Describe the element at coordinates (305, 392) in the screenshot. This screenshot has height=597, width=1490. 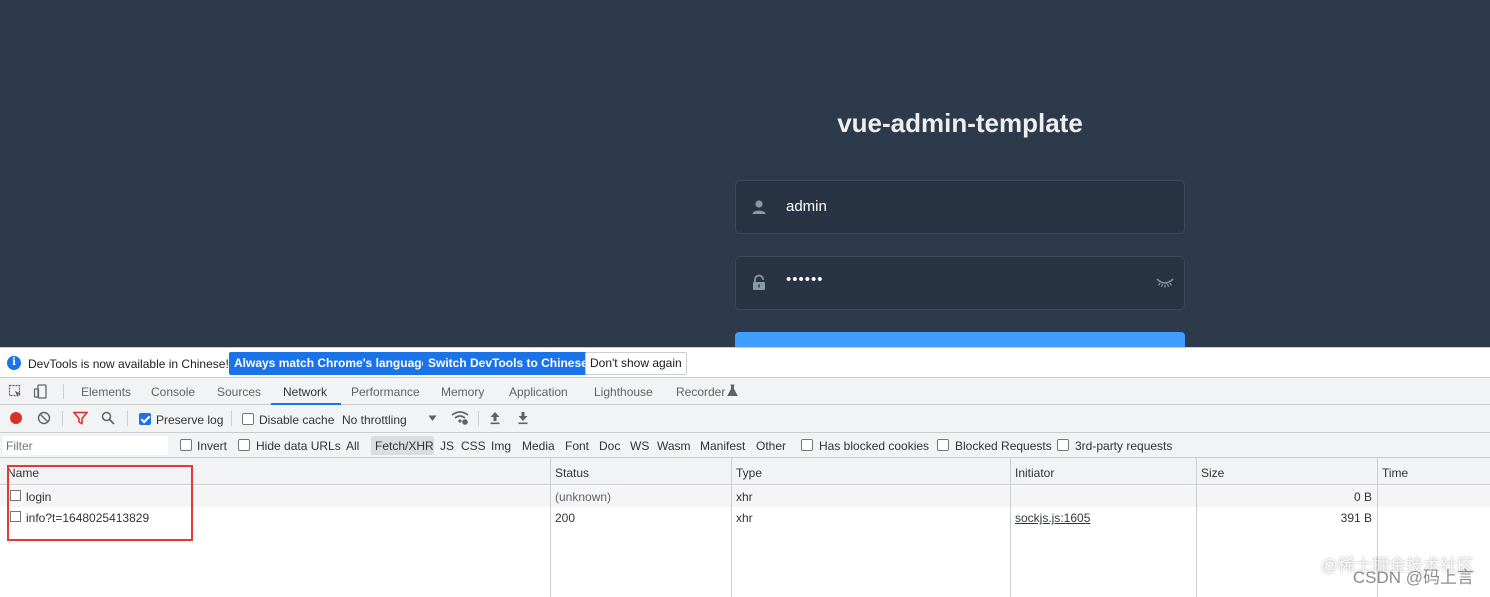
I see `tab-network: Network` at that location.